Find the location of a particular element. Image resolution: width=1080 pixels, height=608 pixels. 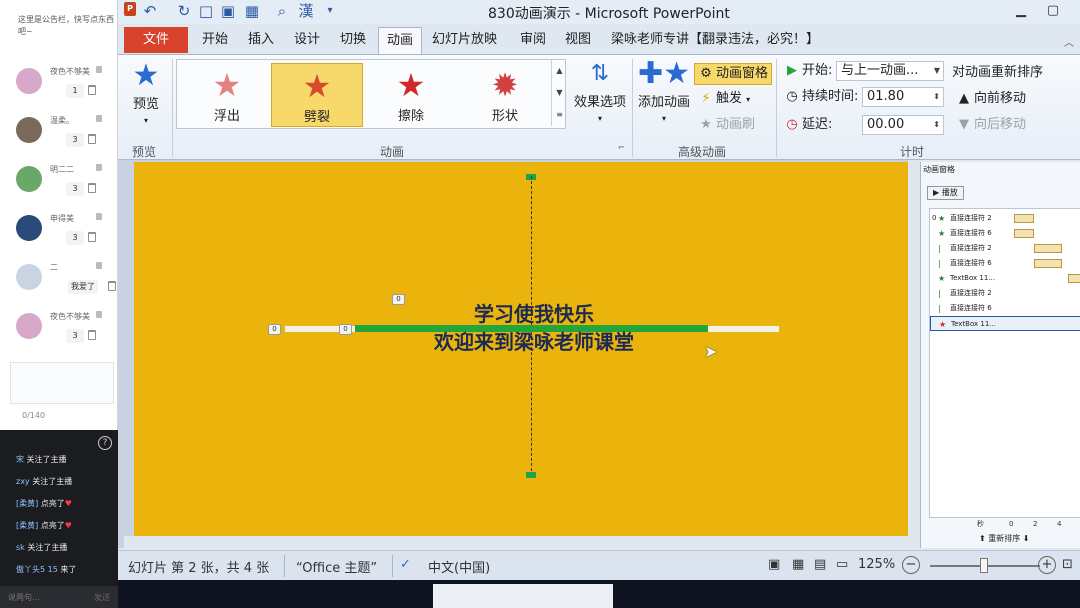

gallery-more: ≡ is located at coordinates (559, 115).